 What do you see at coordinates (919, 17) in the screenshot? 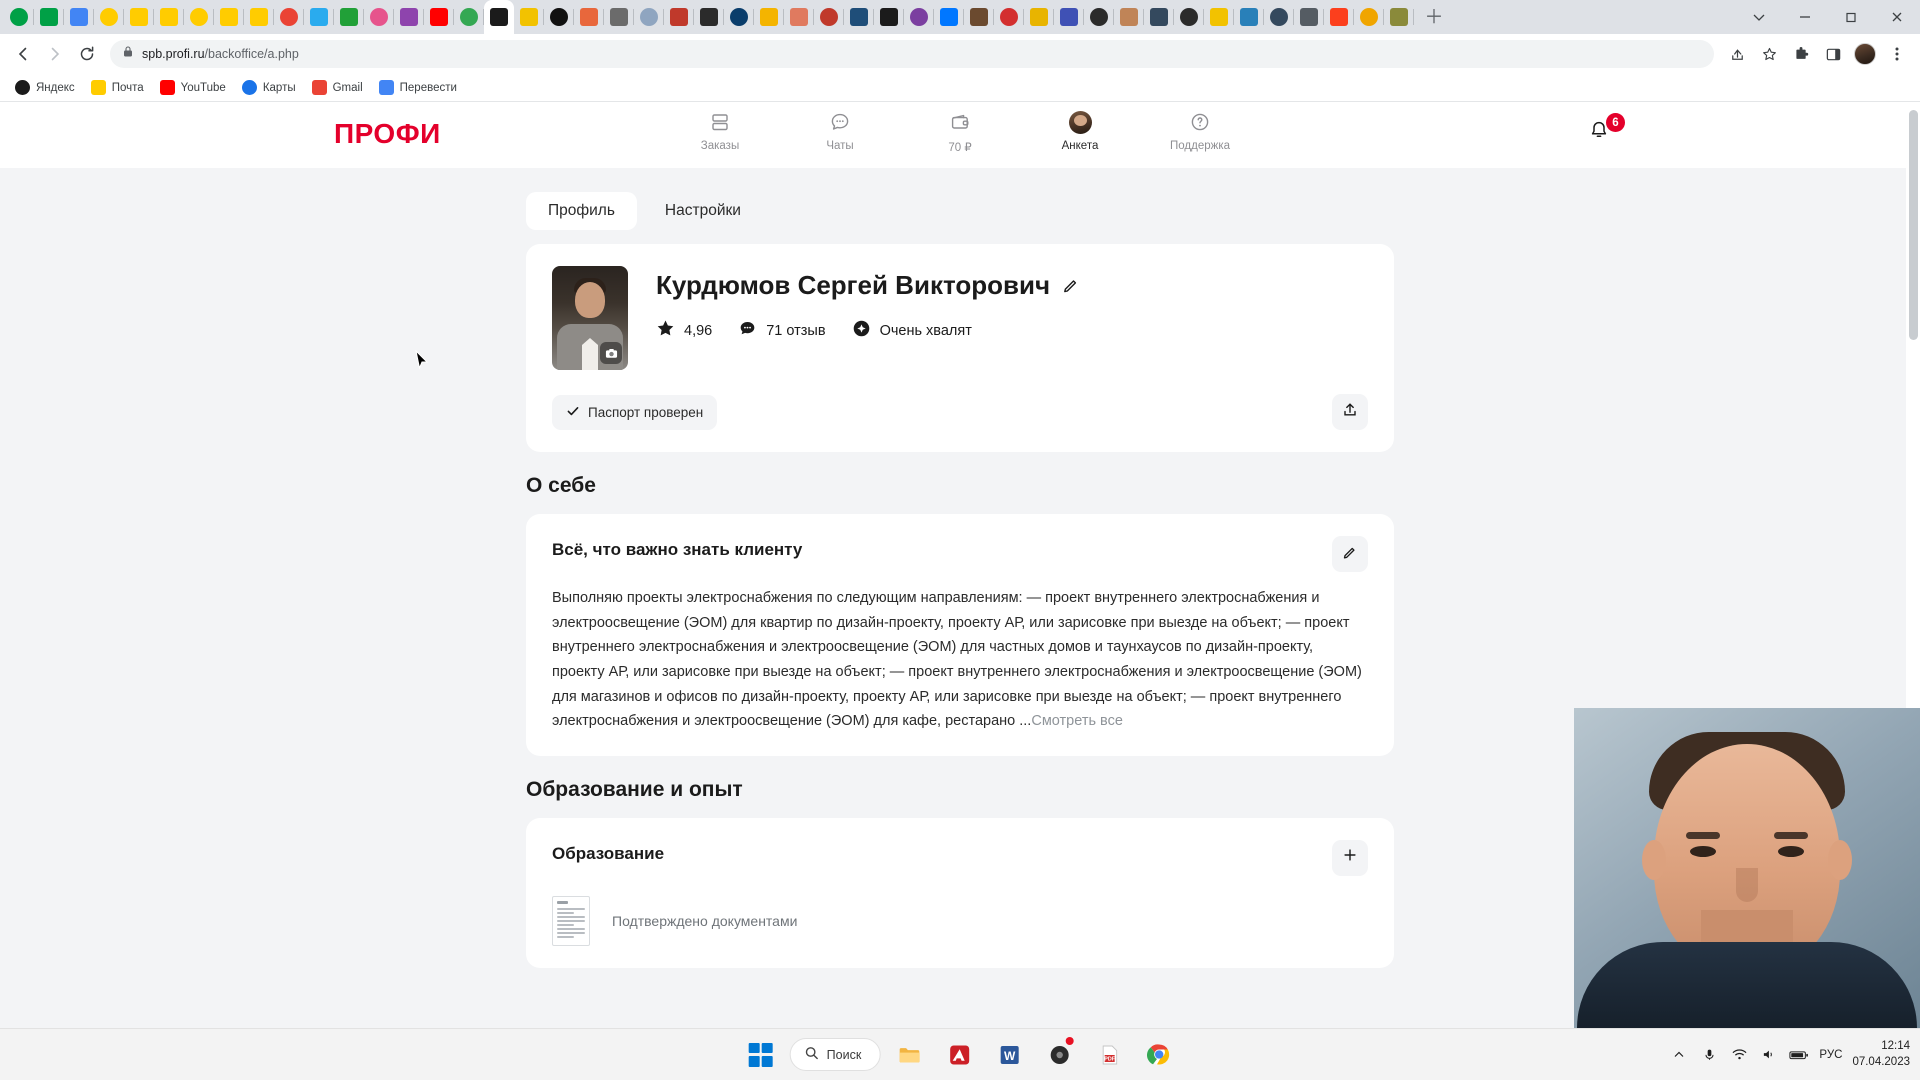
I see `tab-calculator` at bounding box center [919, 17].